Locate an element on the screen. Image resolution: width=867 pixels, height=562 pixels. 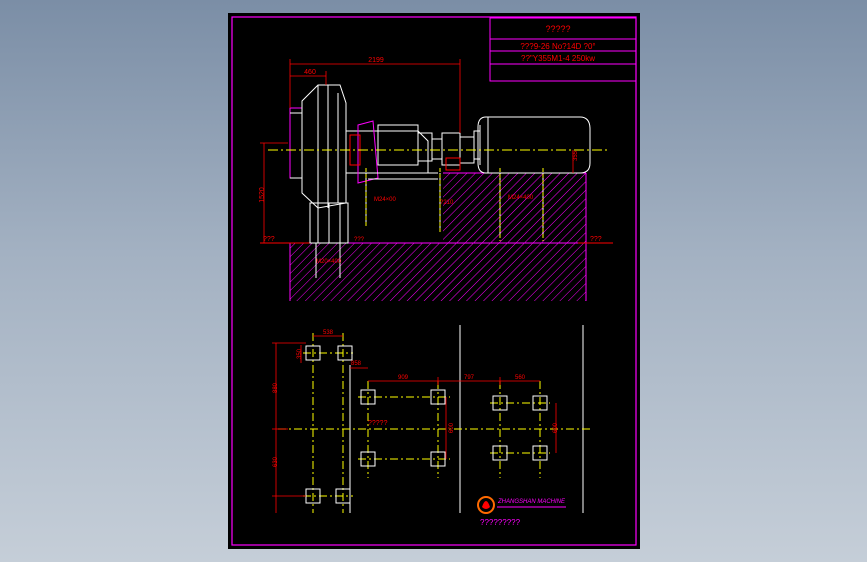
base-mark: ??? is located at coordinates (359, 240).